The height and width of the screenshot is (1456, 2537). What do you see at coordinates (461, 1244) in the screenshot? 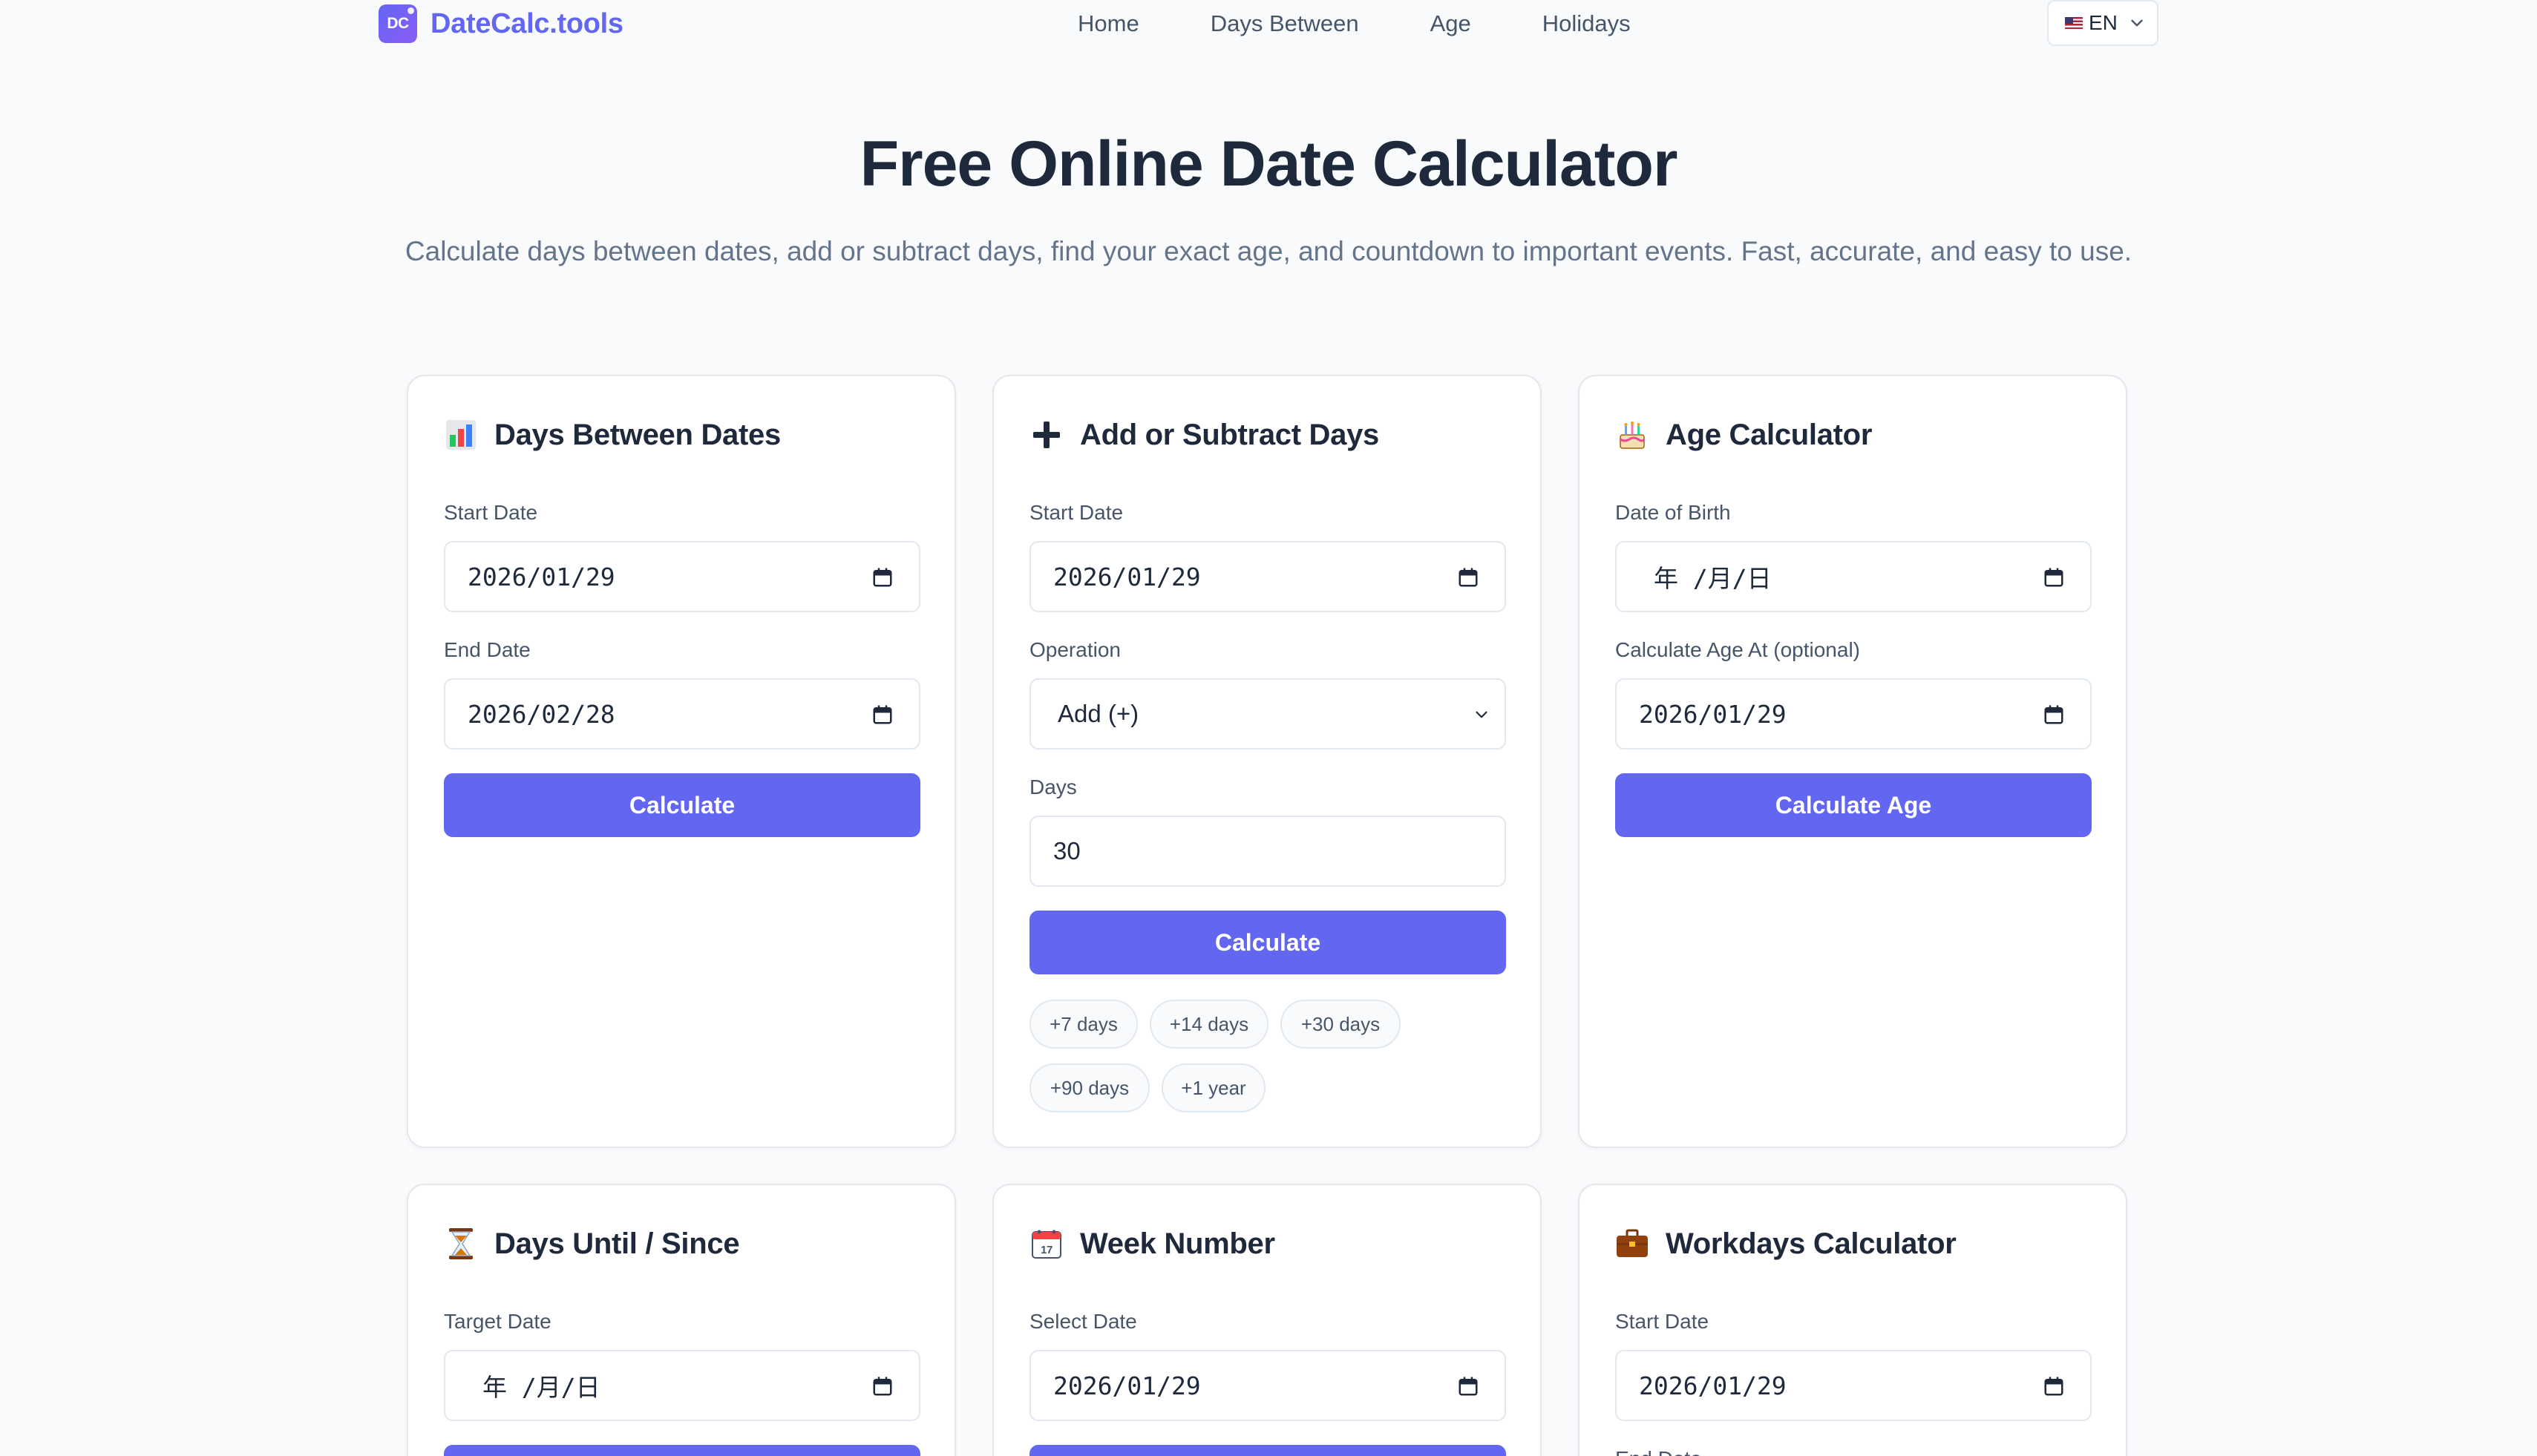
I see `hourglass-icon` at bounding box center [461, 1244].